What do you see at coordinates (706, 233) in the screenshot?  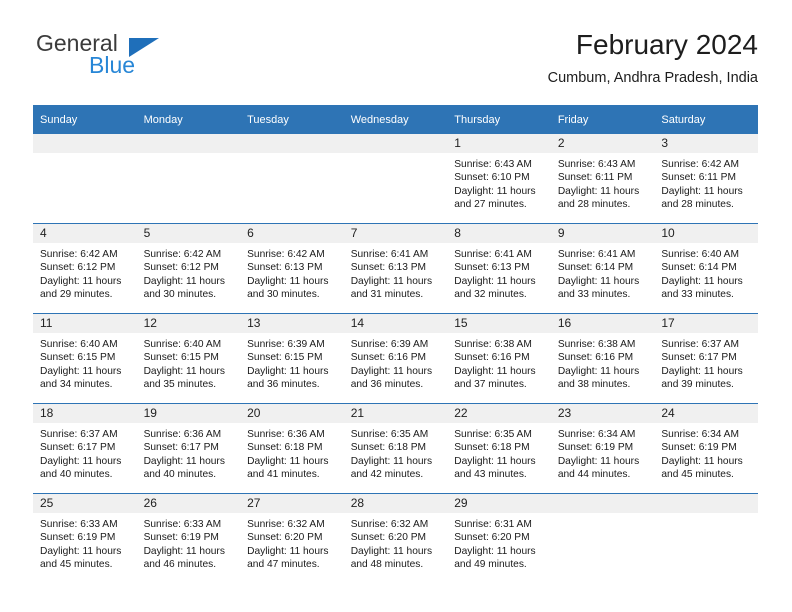 I see `day-number: 10` at bounding box center [706, 233].